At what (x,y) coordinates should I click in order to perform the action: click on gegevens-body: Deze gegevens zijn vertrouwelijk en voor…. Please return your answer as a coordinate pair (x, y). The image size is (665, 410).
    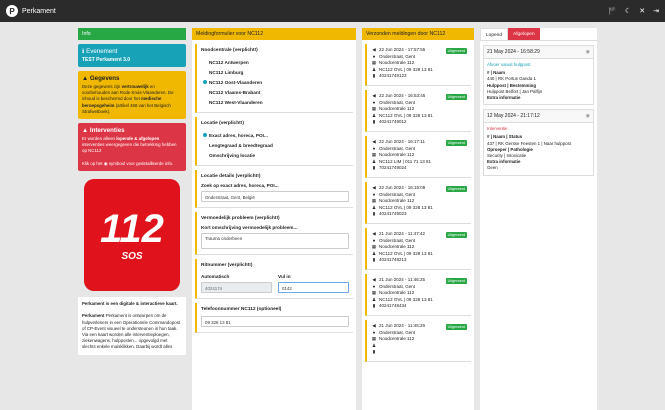
    Looking at the image, I should click on (128, 99).